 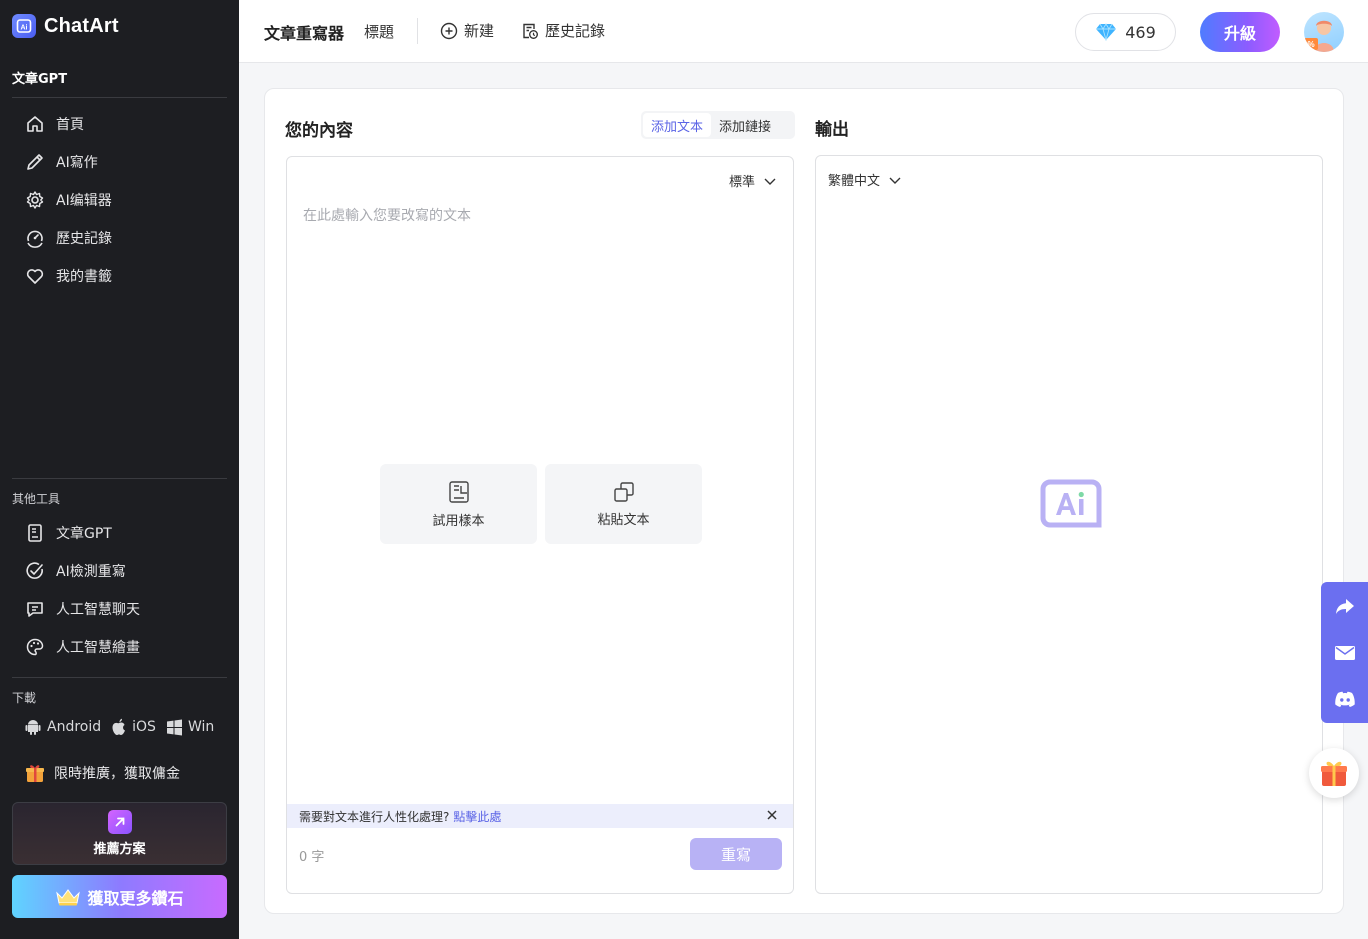 I want to click on try-sample-label: 試用樣本, so click(x=458, y=521).